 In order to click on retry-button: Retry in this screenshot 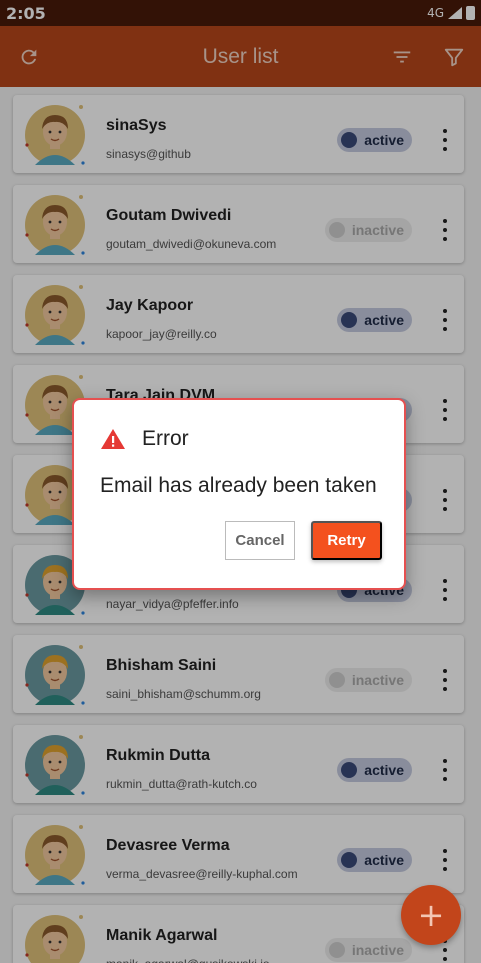, I will do `click(346, 540)`.